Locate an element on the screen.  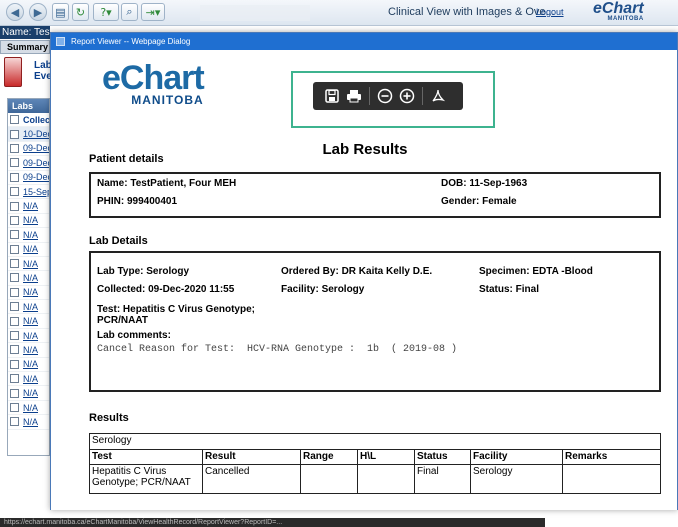
export-icon: ⇥▾ is located at coordinates (153, 12).